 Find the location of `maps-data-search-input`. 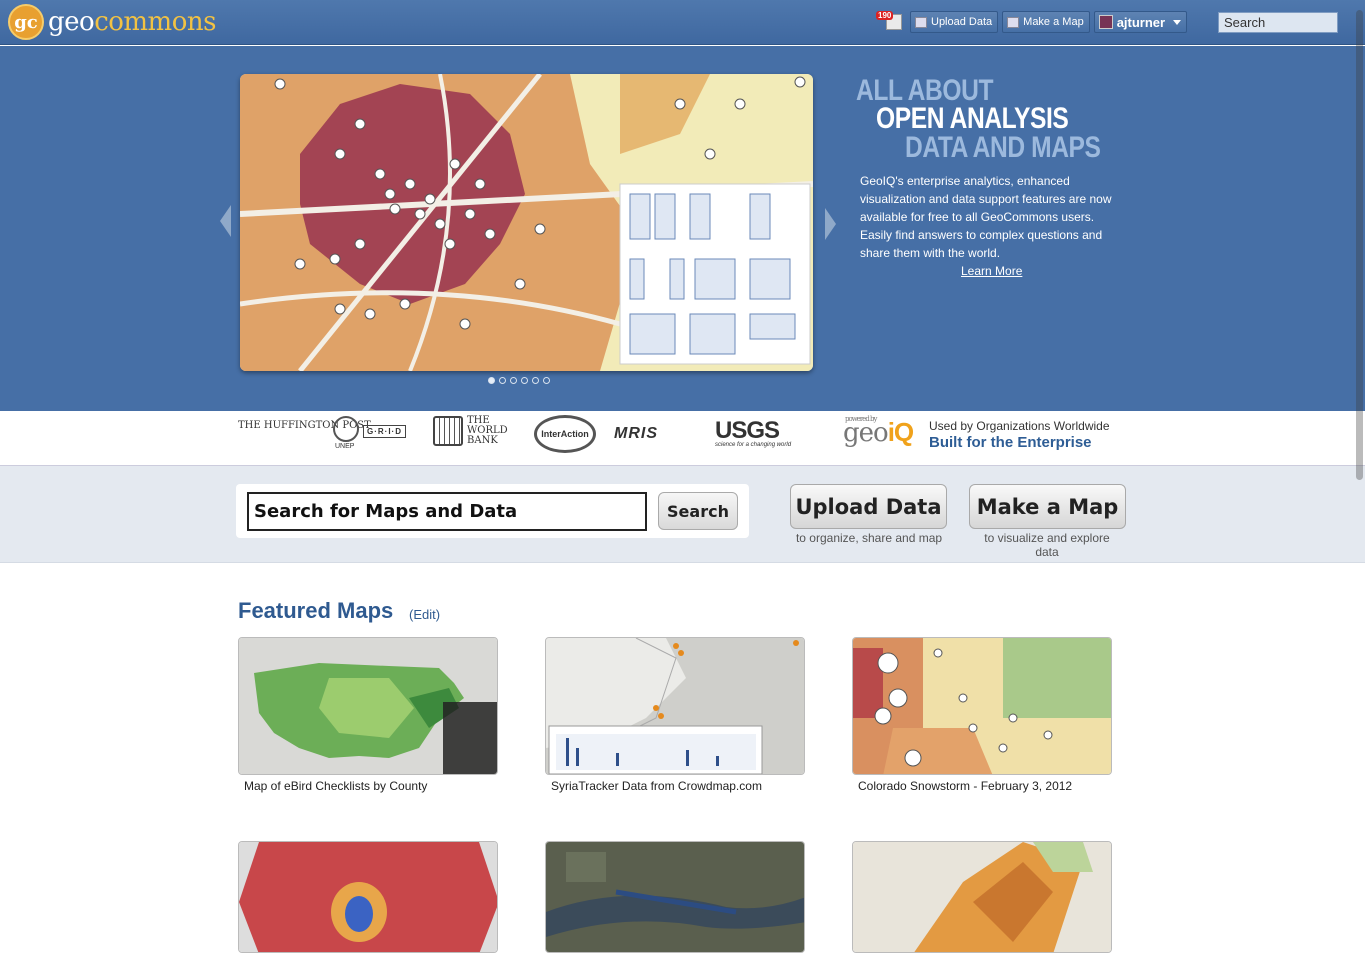

maps-data-search-input is located at coordinates (447, 511).